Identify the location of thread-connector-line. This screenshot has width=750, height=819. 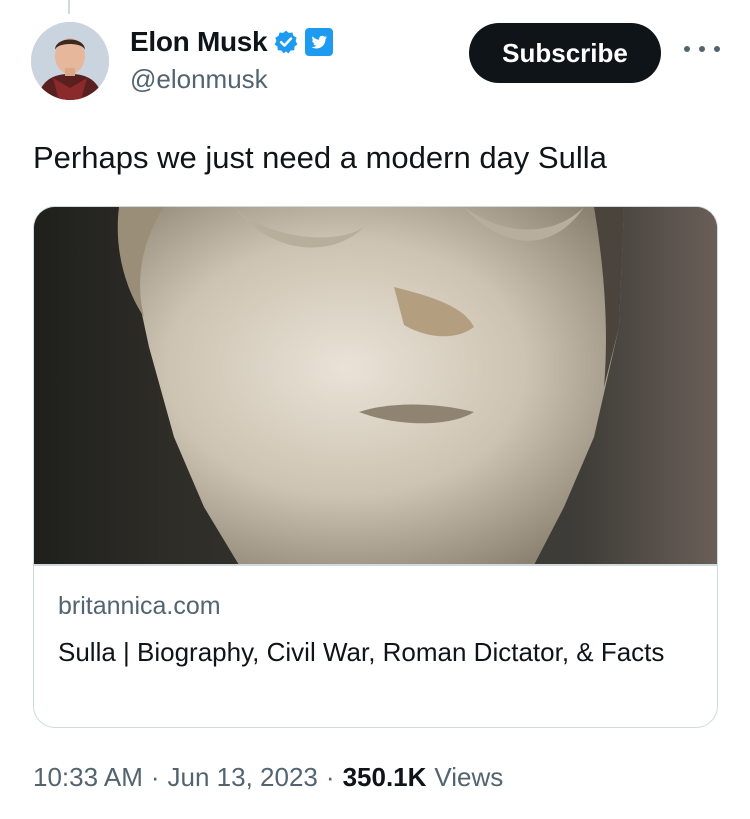
(69, 7).